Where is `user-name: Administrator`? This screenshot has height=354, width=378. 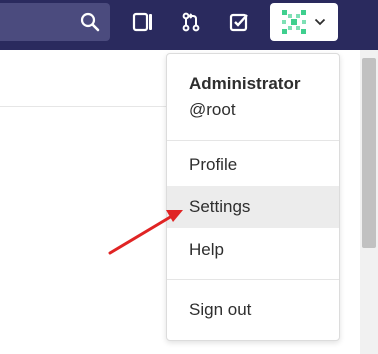 user-name: Administrator is located at coordinates (245, 83).